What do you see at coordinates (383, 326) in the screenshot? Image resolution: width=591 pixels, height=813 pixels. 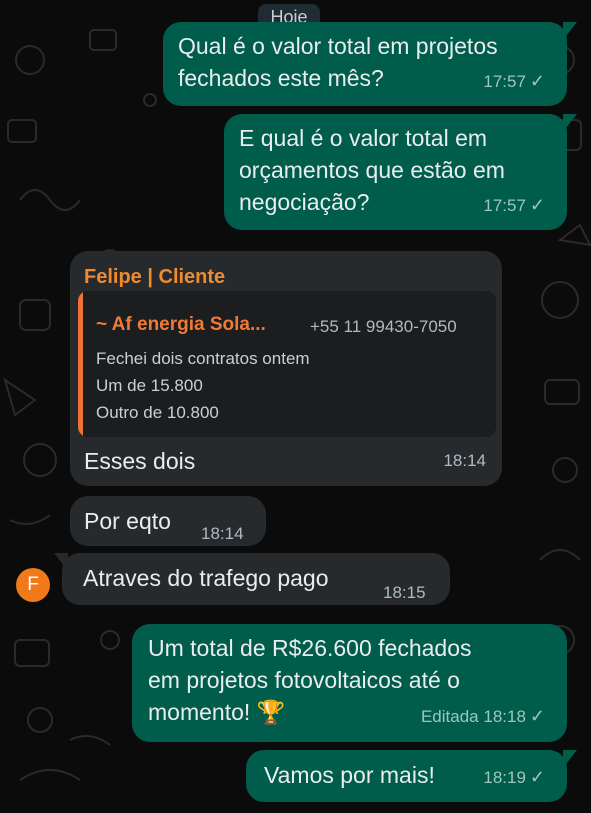 I see `quoted-sender-phone: +55 11 99430-7050` at bounding box center [383, 326].